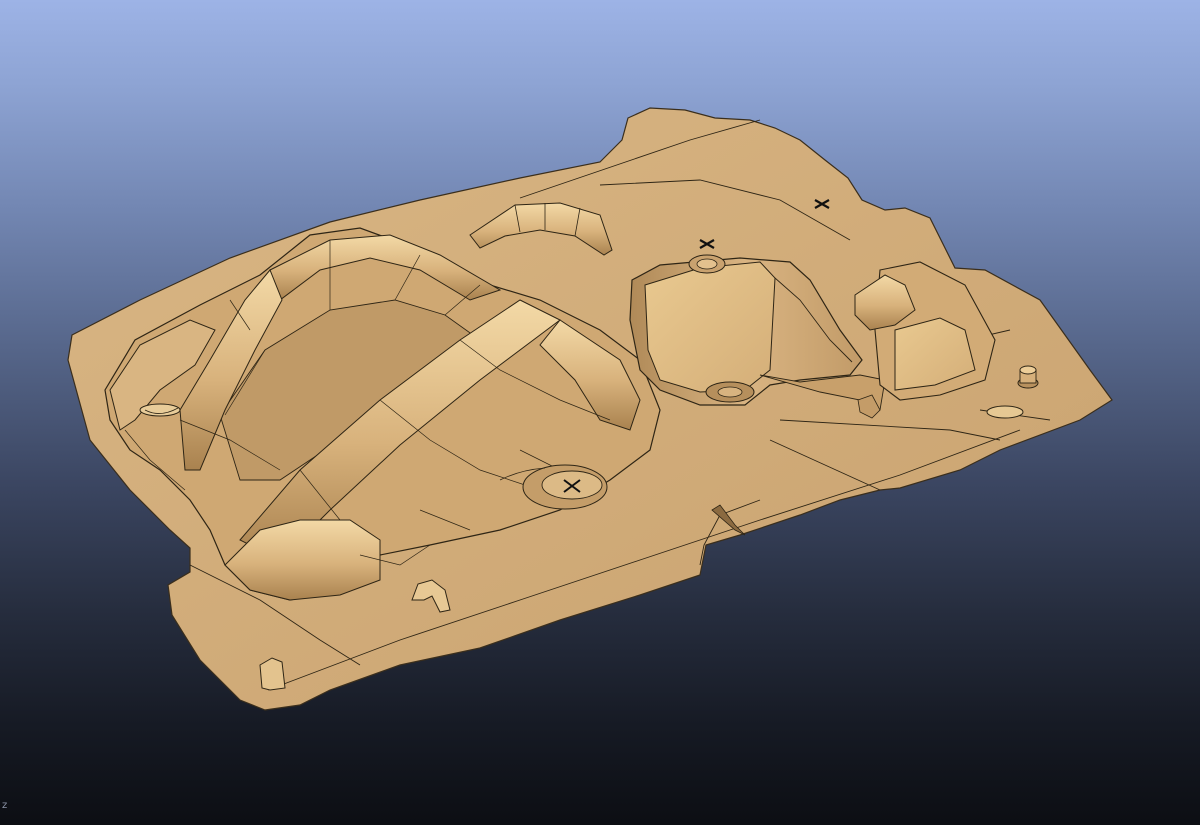 The width and height of the screenshot is (1200, 825). What do you see at coordinates (5, 805) in the screenshot?
I see `axis-indicator-label: z` at bounding box center [5, 805].